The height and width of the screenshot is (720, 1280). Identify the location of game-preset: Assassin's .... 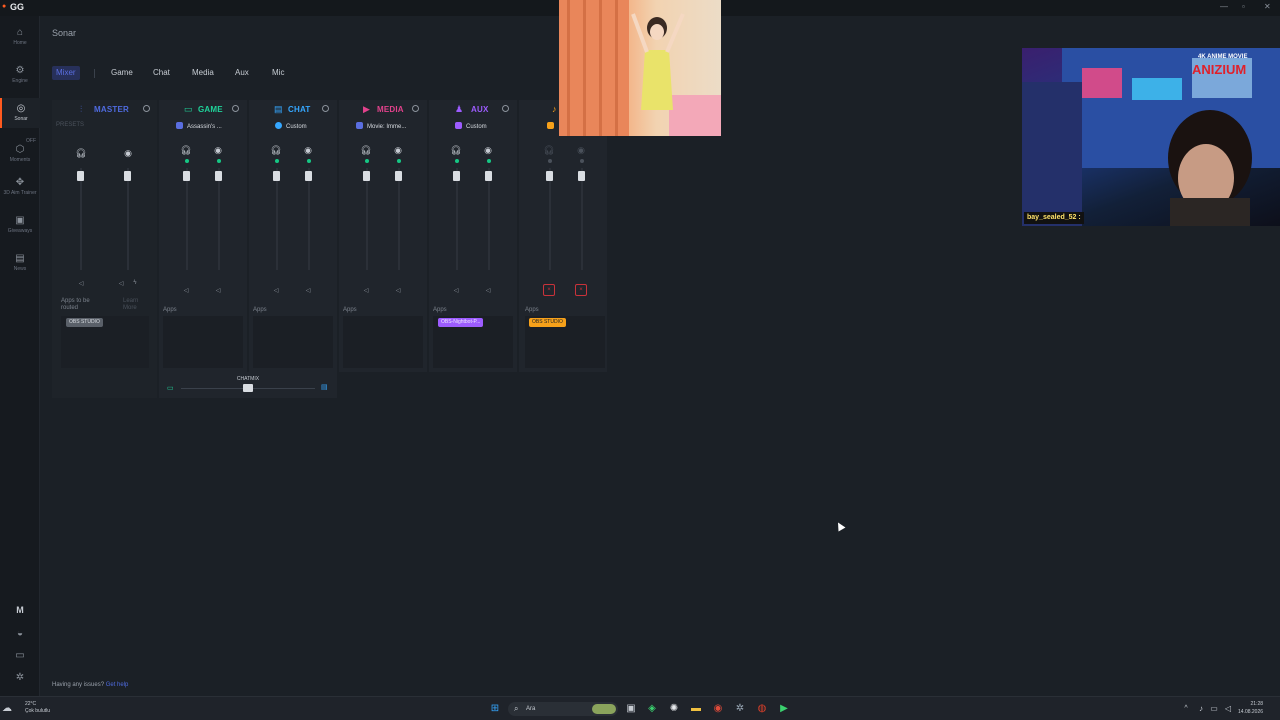
(199, 126).